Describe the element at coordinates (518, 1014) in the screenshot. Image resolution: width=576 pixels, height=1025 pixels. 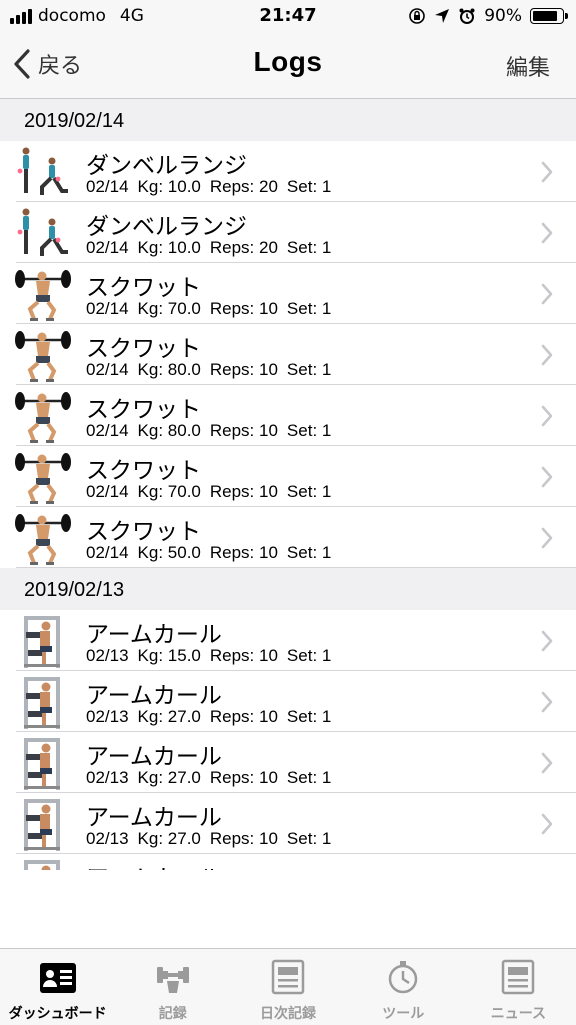
I see `tab-label: ニュース` at that location.